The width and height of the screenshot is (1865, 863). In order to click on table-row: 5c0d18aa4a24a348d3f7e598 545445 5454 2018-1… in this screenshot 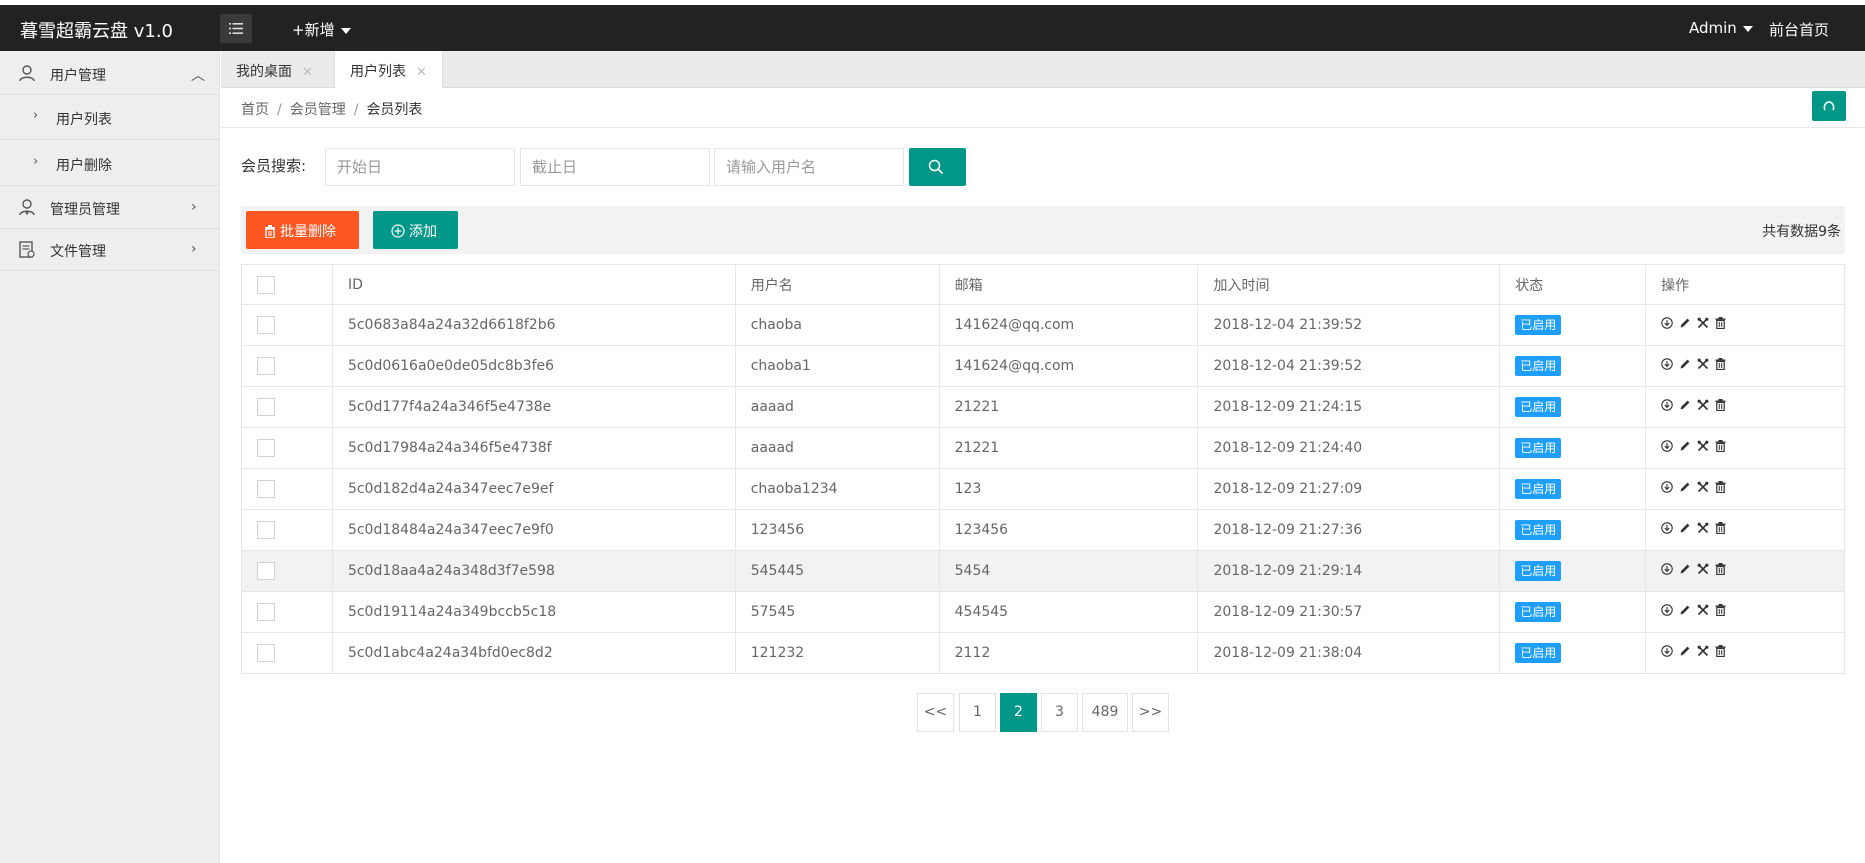, I will do `click(1043, 571)`.